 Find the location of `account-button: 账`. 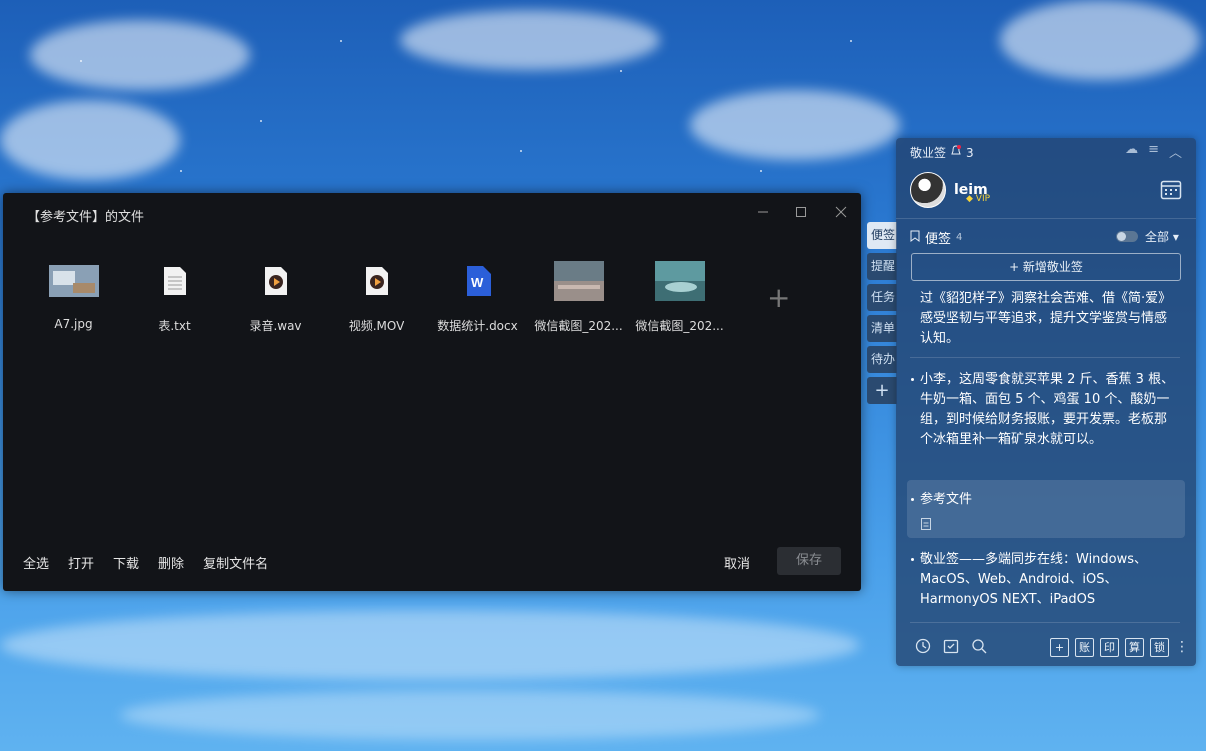

account-button: 账 is located at coordinates (1084, 647).